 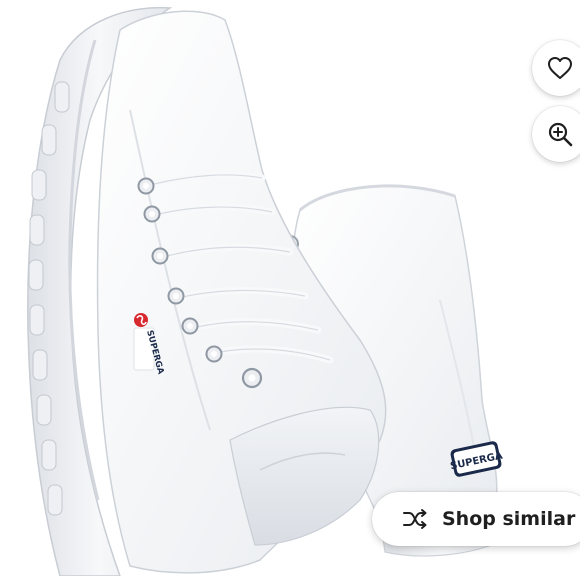 I want to click on shop-similar-label: Shop similar, so click(x=509, y=519).